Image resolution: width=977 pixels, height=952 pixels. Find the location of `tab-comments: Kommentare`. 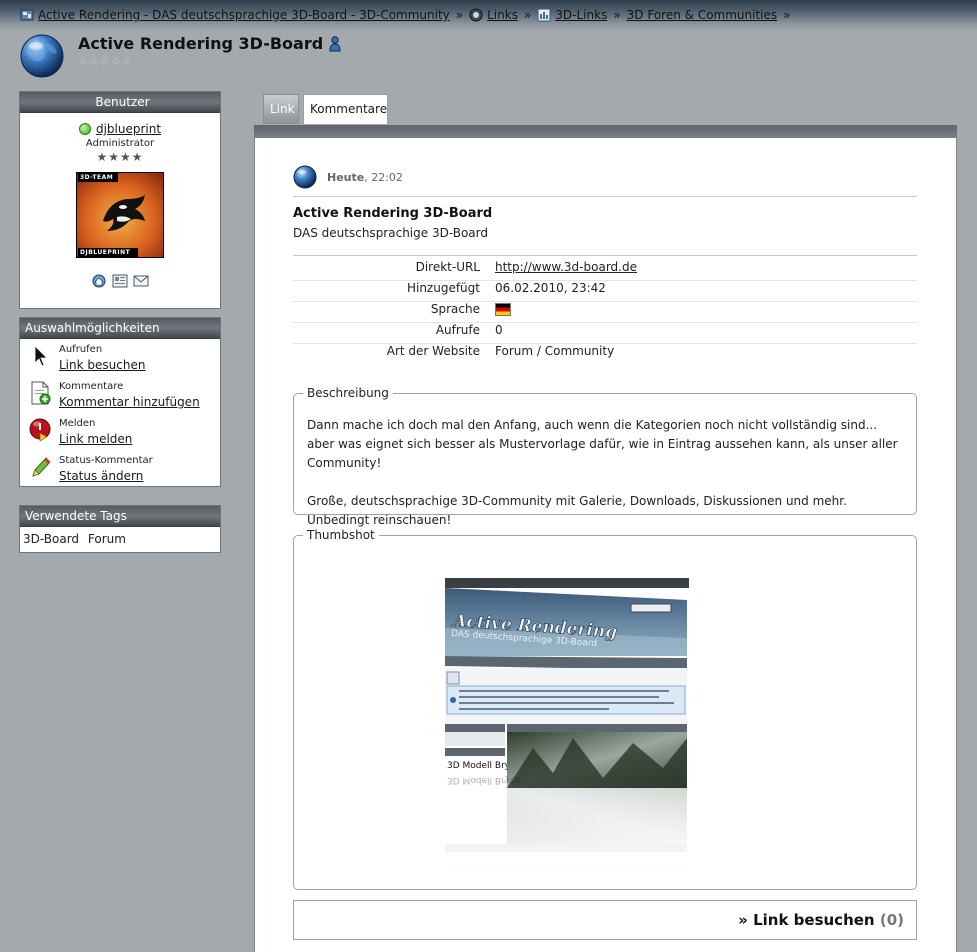

tab-comments: Kommentare is located at coordinates (345, 109).